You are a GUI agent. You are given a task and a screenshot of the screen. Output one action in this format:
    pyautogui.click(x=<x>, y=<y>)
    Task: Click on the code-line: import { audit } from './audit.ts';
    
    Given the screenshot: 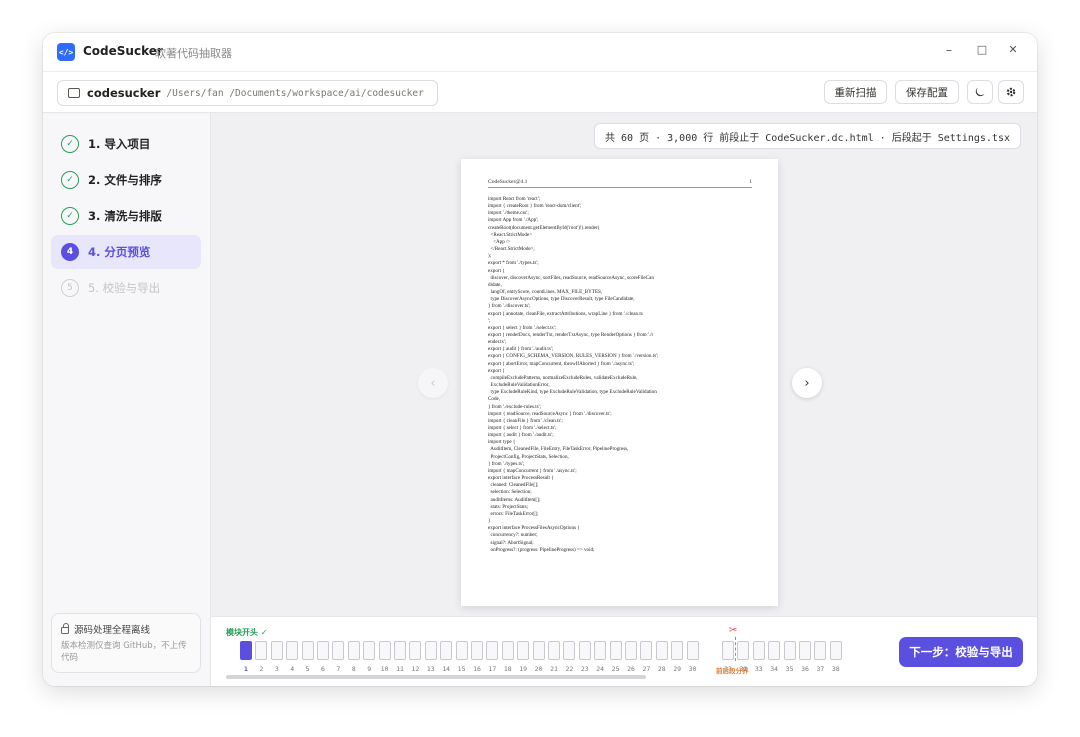 What is the action you would take?
    pyautogui.click(x=521, y=435)
    